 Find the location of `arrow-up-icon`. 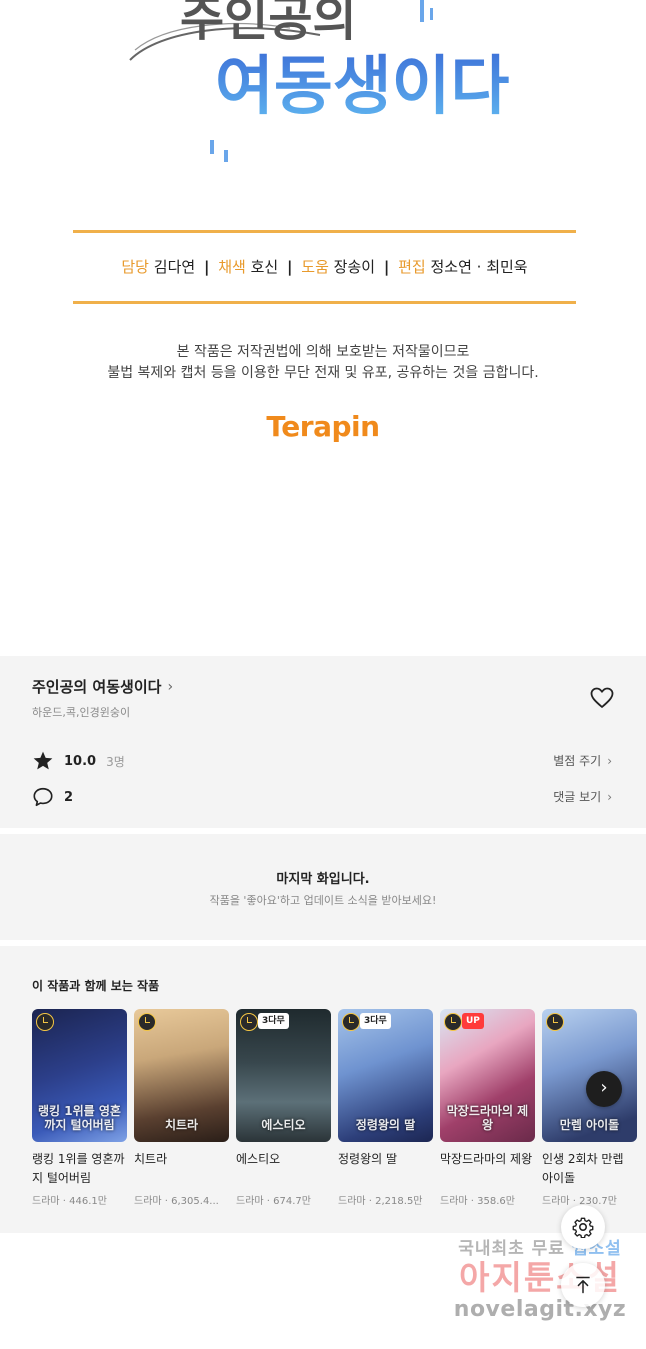

arrow-up-icon is located at coordinates (583, 1285).